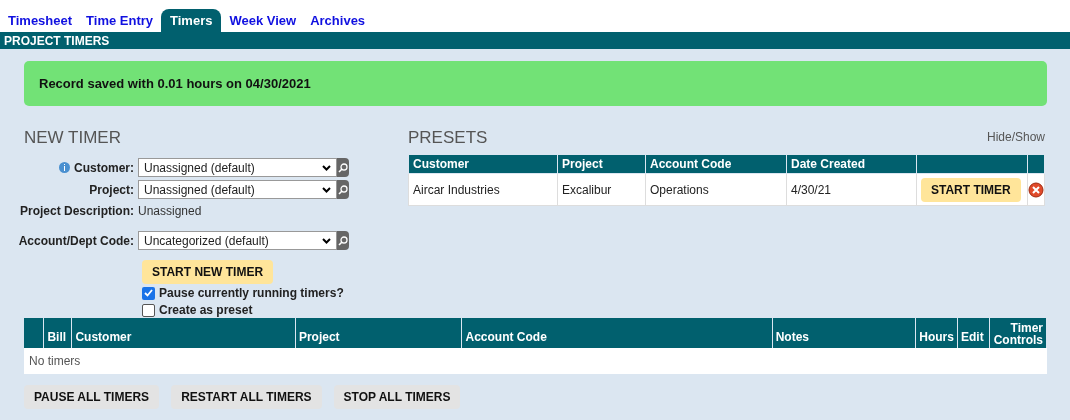  Describe the element at coordinates (170, 211) in the screenshot. I see `field-value: Unassigned` at that location.